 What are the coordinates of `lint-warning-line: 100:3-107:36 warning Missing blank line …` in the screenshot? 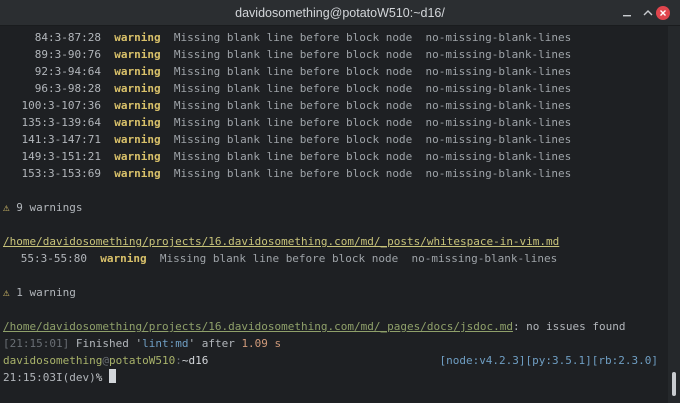 It's located at (296, 105).